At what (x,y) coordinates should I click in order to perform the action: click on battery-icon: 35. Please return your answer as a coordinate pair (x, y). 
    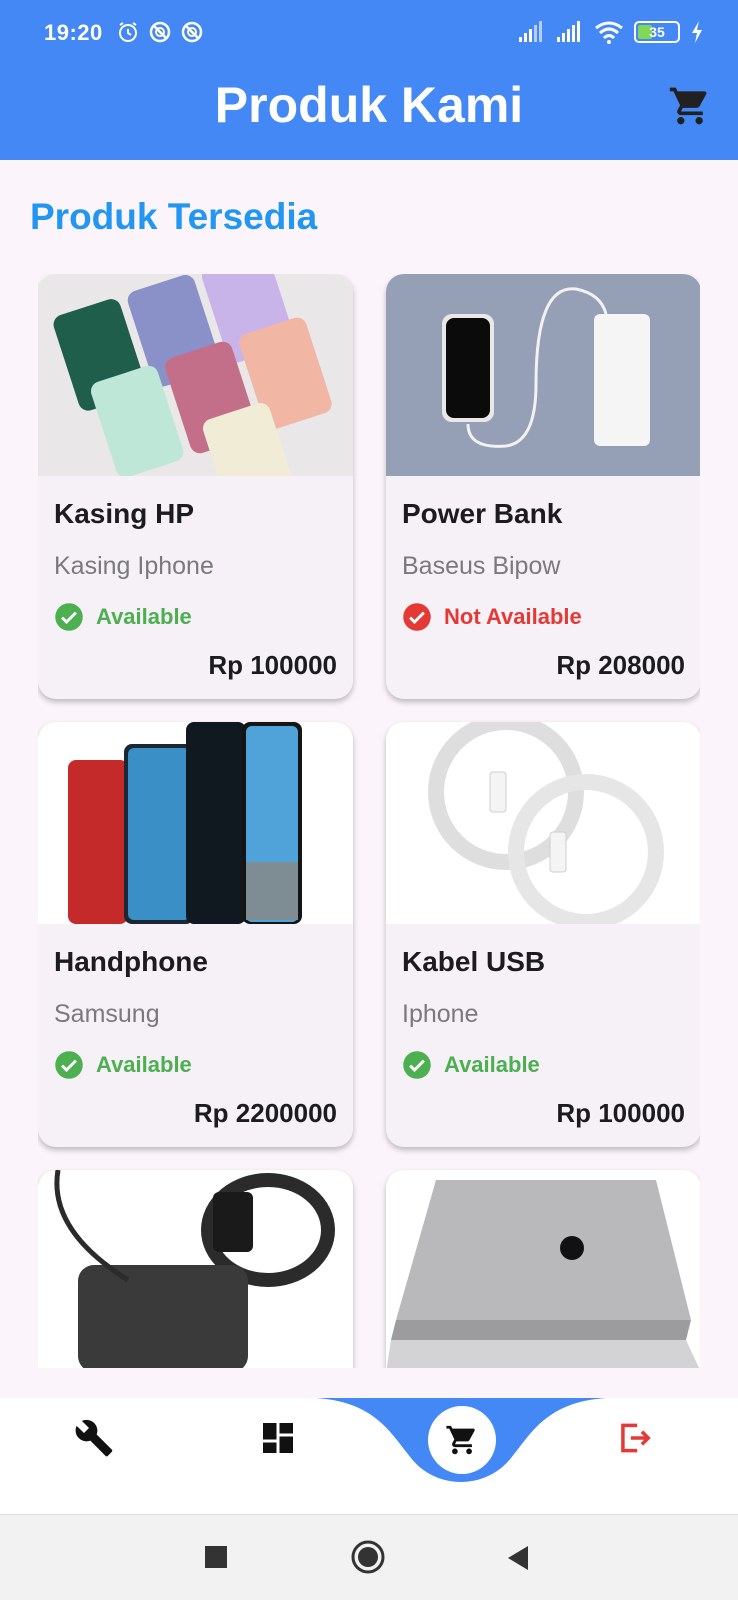
    Looking at the image, I should click on (657, 32).